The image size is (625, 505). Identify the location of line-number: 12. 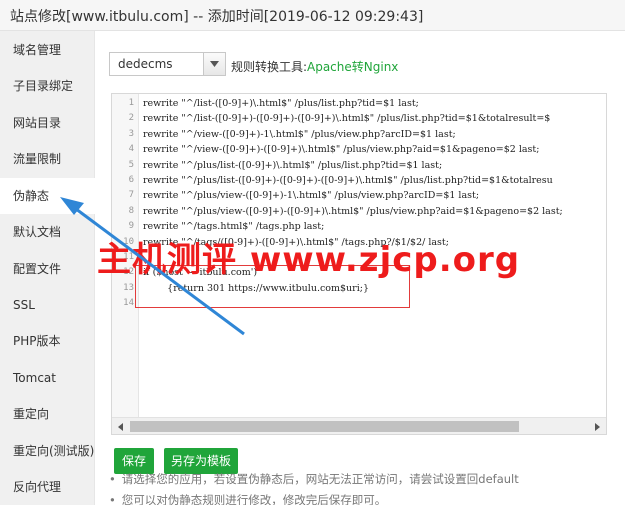
(128, 272).